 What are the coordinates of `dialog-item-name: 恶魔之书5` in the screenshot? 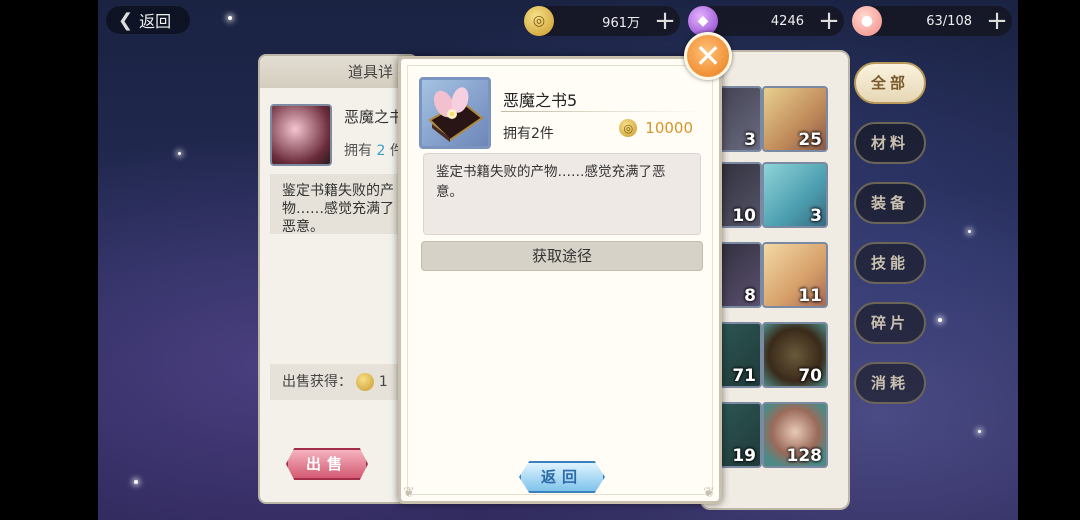 It's located at (540, 100).